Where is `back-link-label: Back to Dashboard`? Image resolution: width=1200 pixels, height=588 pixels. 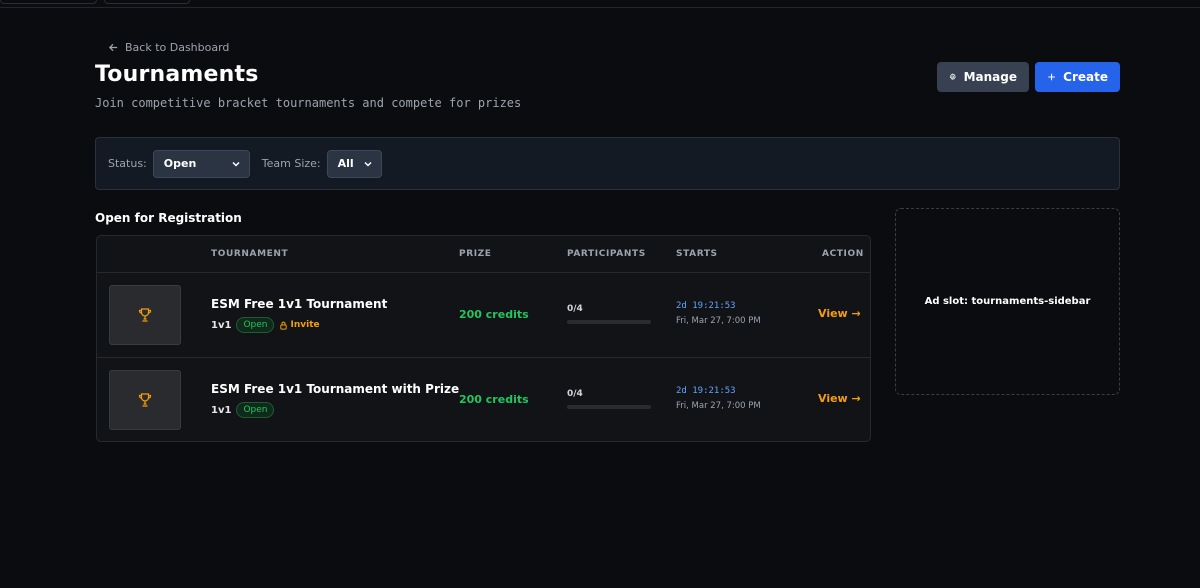 back-link-label: Back to Dashboard is located at coordinates (177, 47).